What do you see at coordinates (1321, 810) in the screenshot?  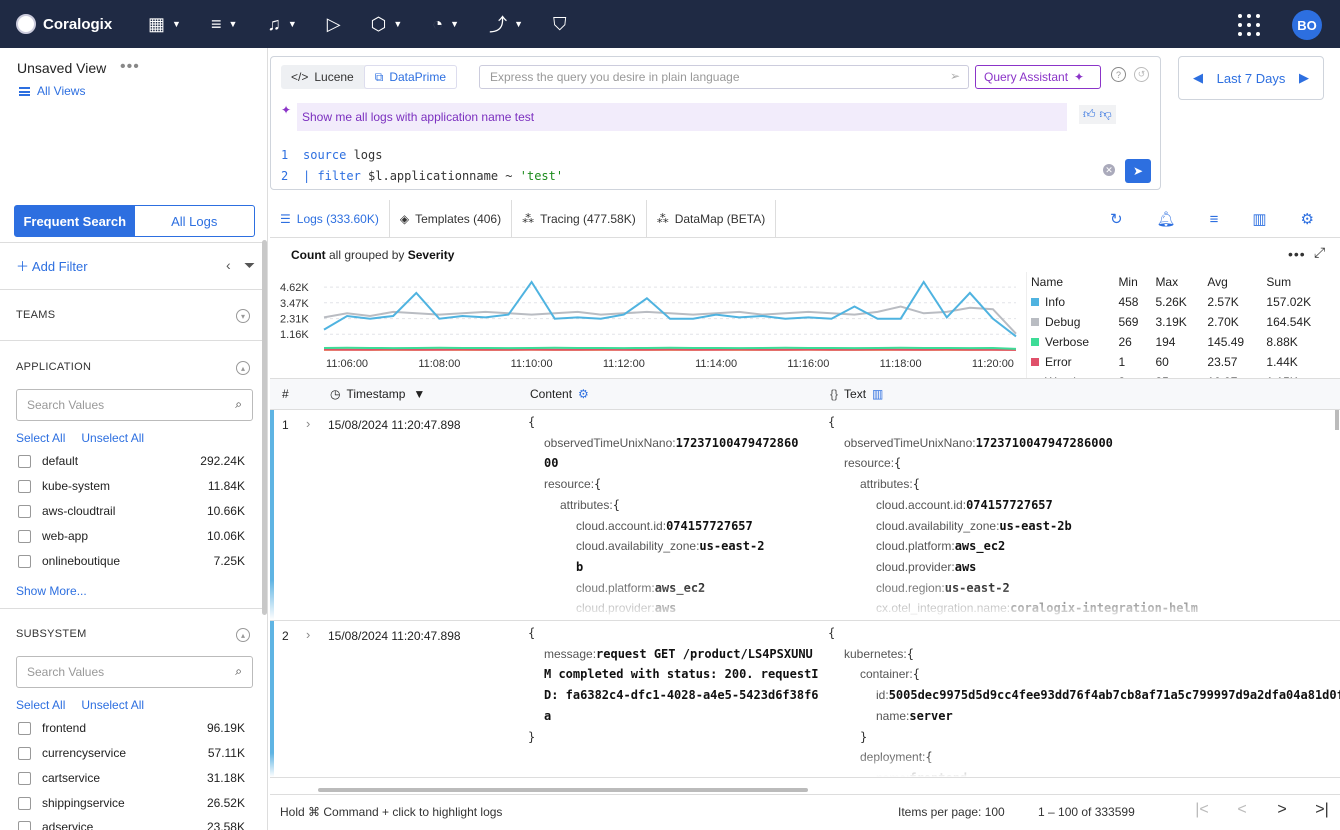 I see `last-page-icon: >|` at bounding box center [1321, 810].